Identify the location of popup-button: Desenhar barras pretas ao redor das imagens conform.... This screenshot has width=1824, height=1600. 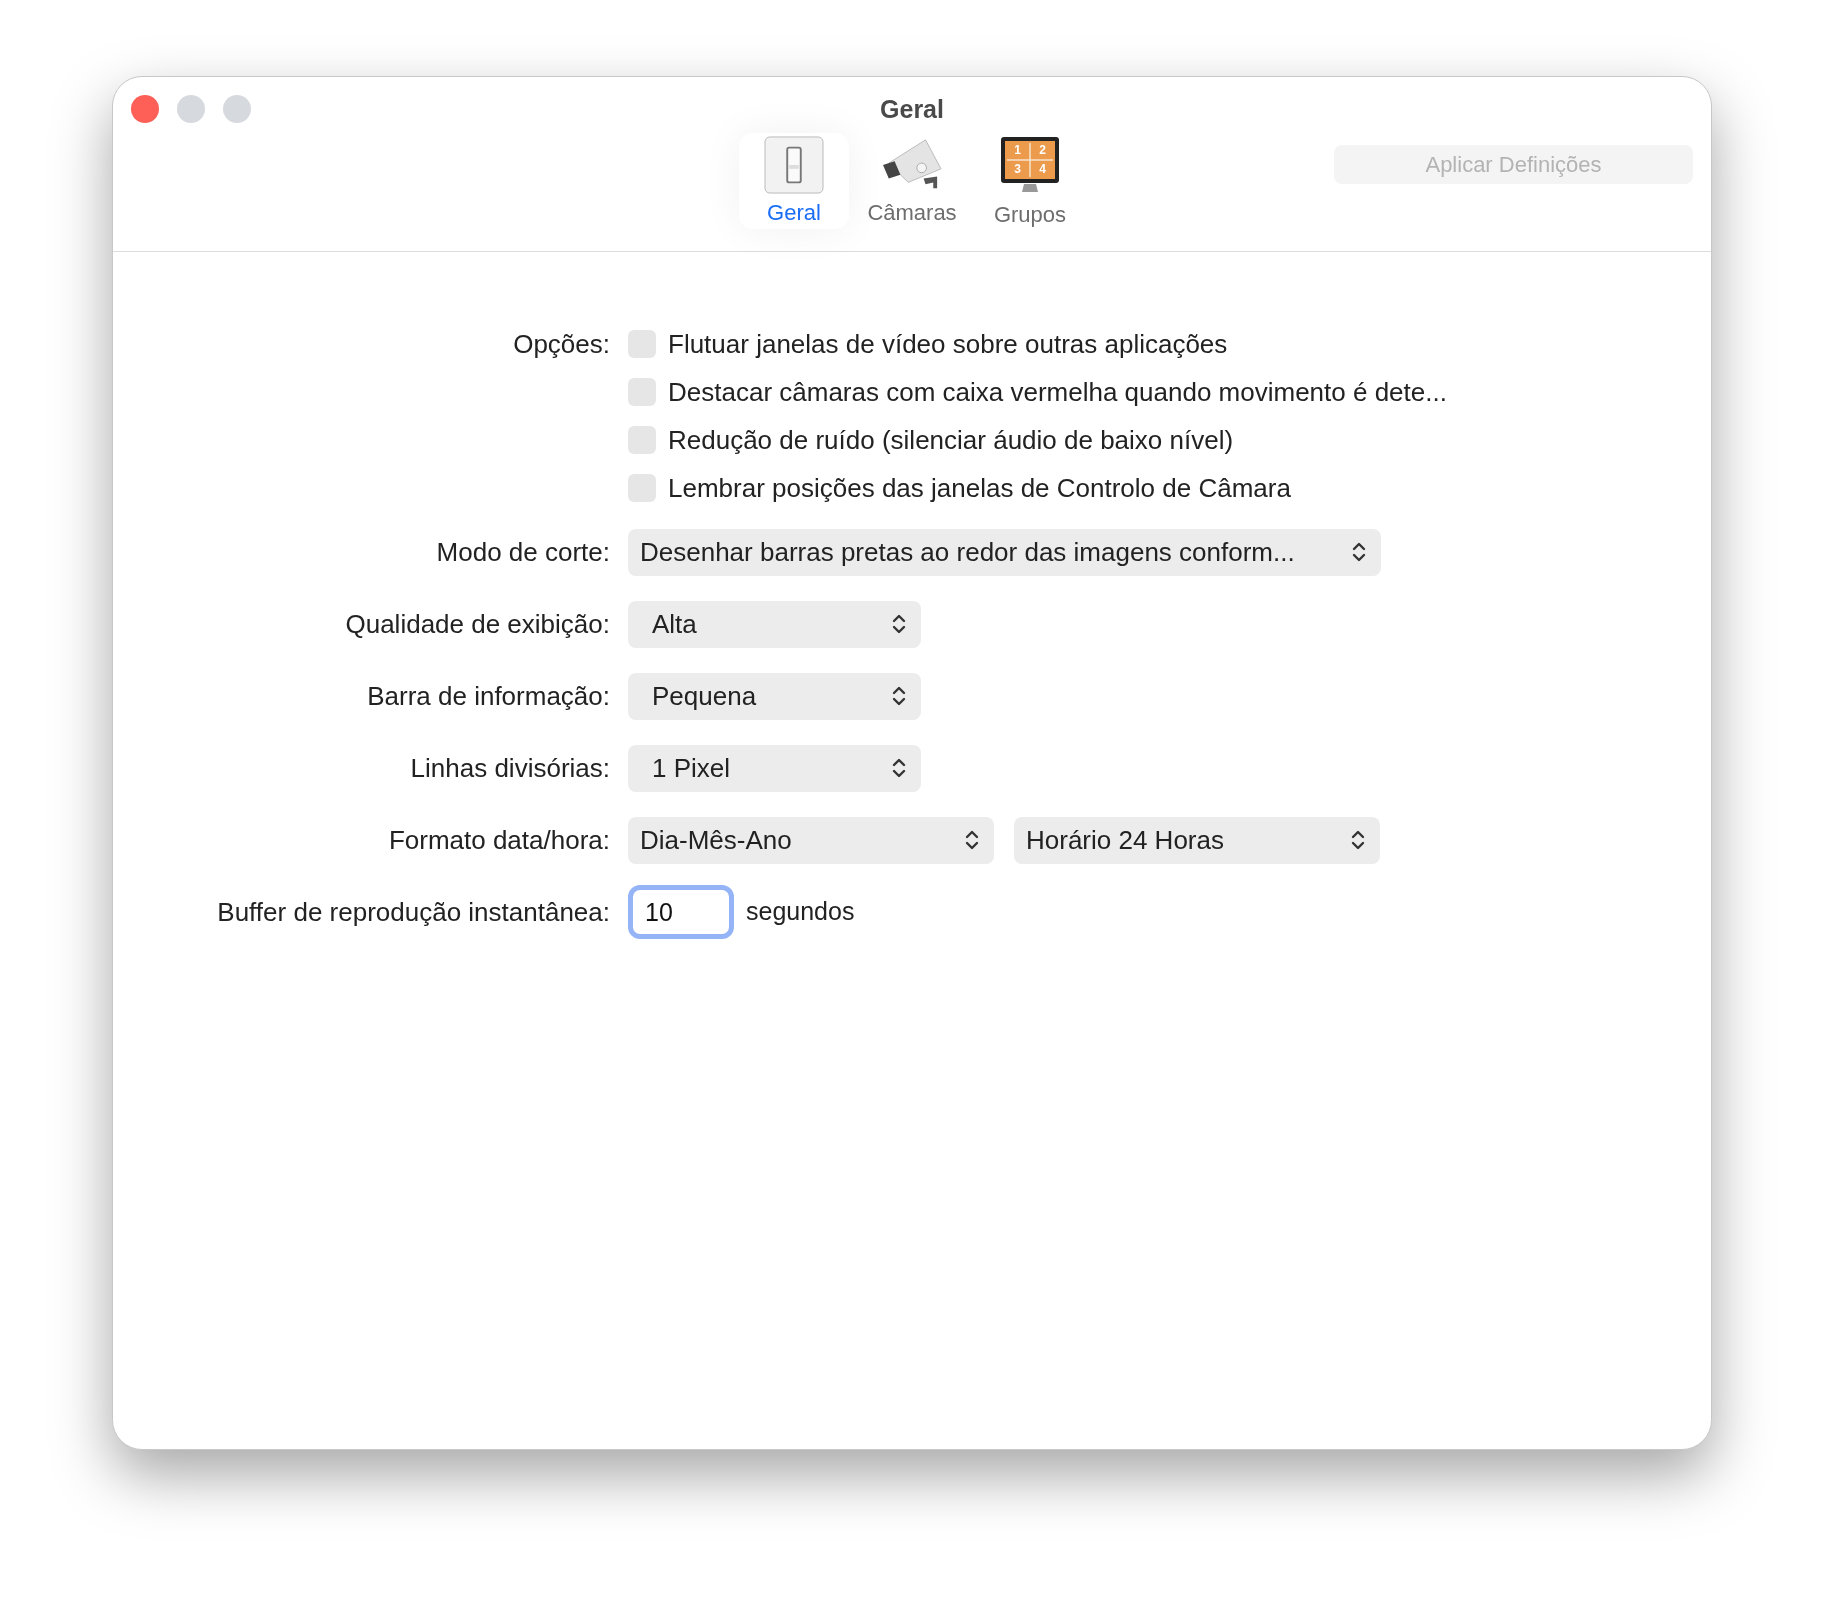
(1004, 552).